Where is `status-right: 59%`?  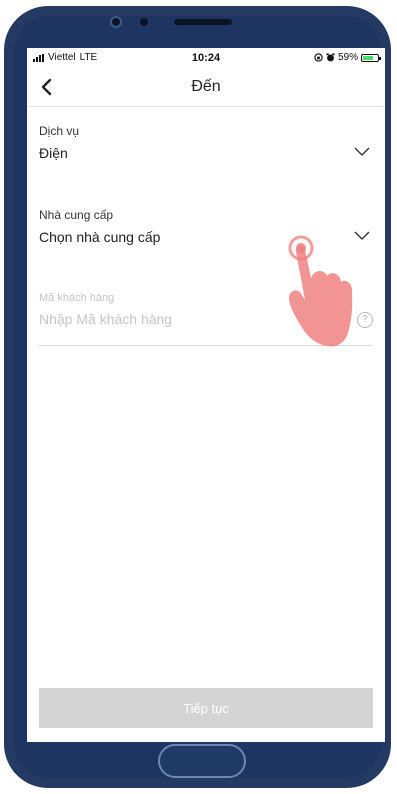 status-right: 59% is located at coordinates (347, 57).